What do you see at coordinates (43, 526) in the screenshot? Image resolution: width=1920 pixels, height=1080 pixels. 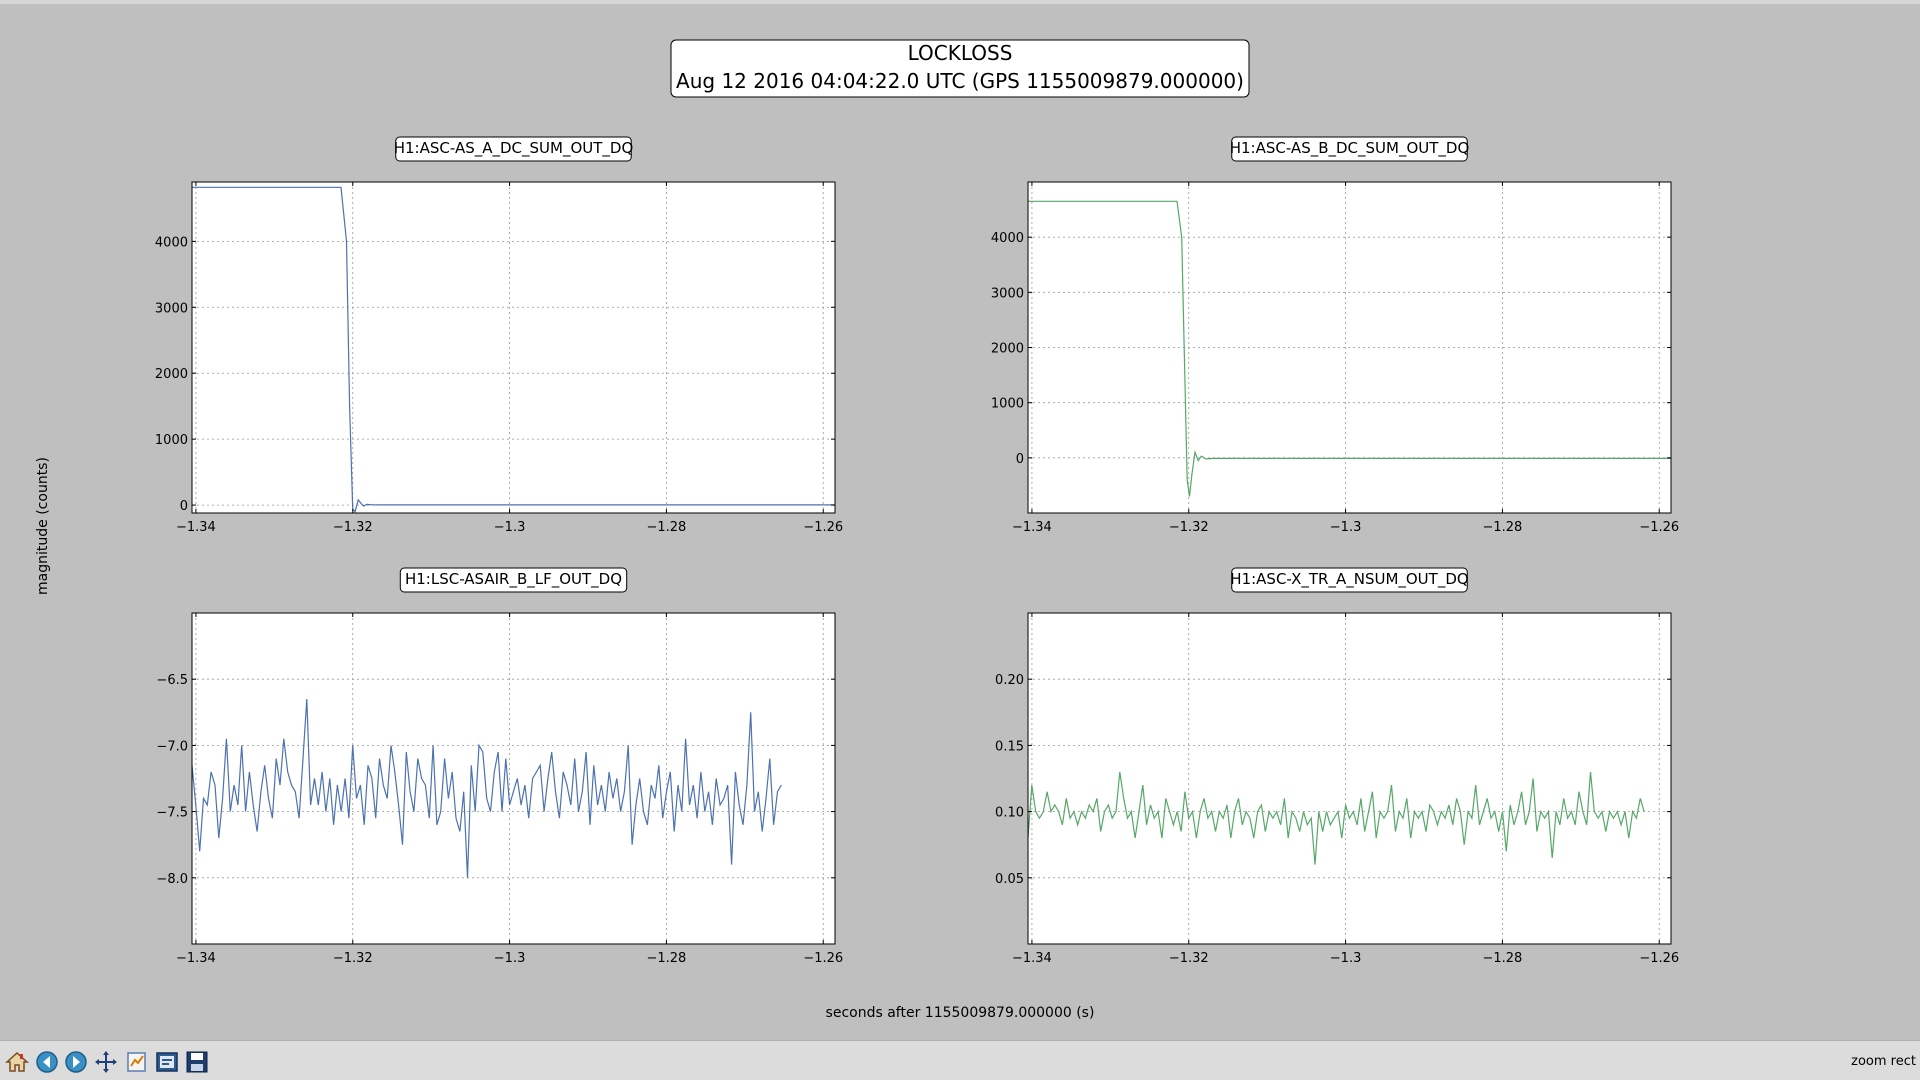 I see `y-axis-label: magnitude (counts)` at bounding box center [43, 526].